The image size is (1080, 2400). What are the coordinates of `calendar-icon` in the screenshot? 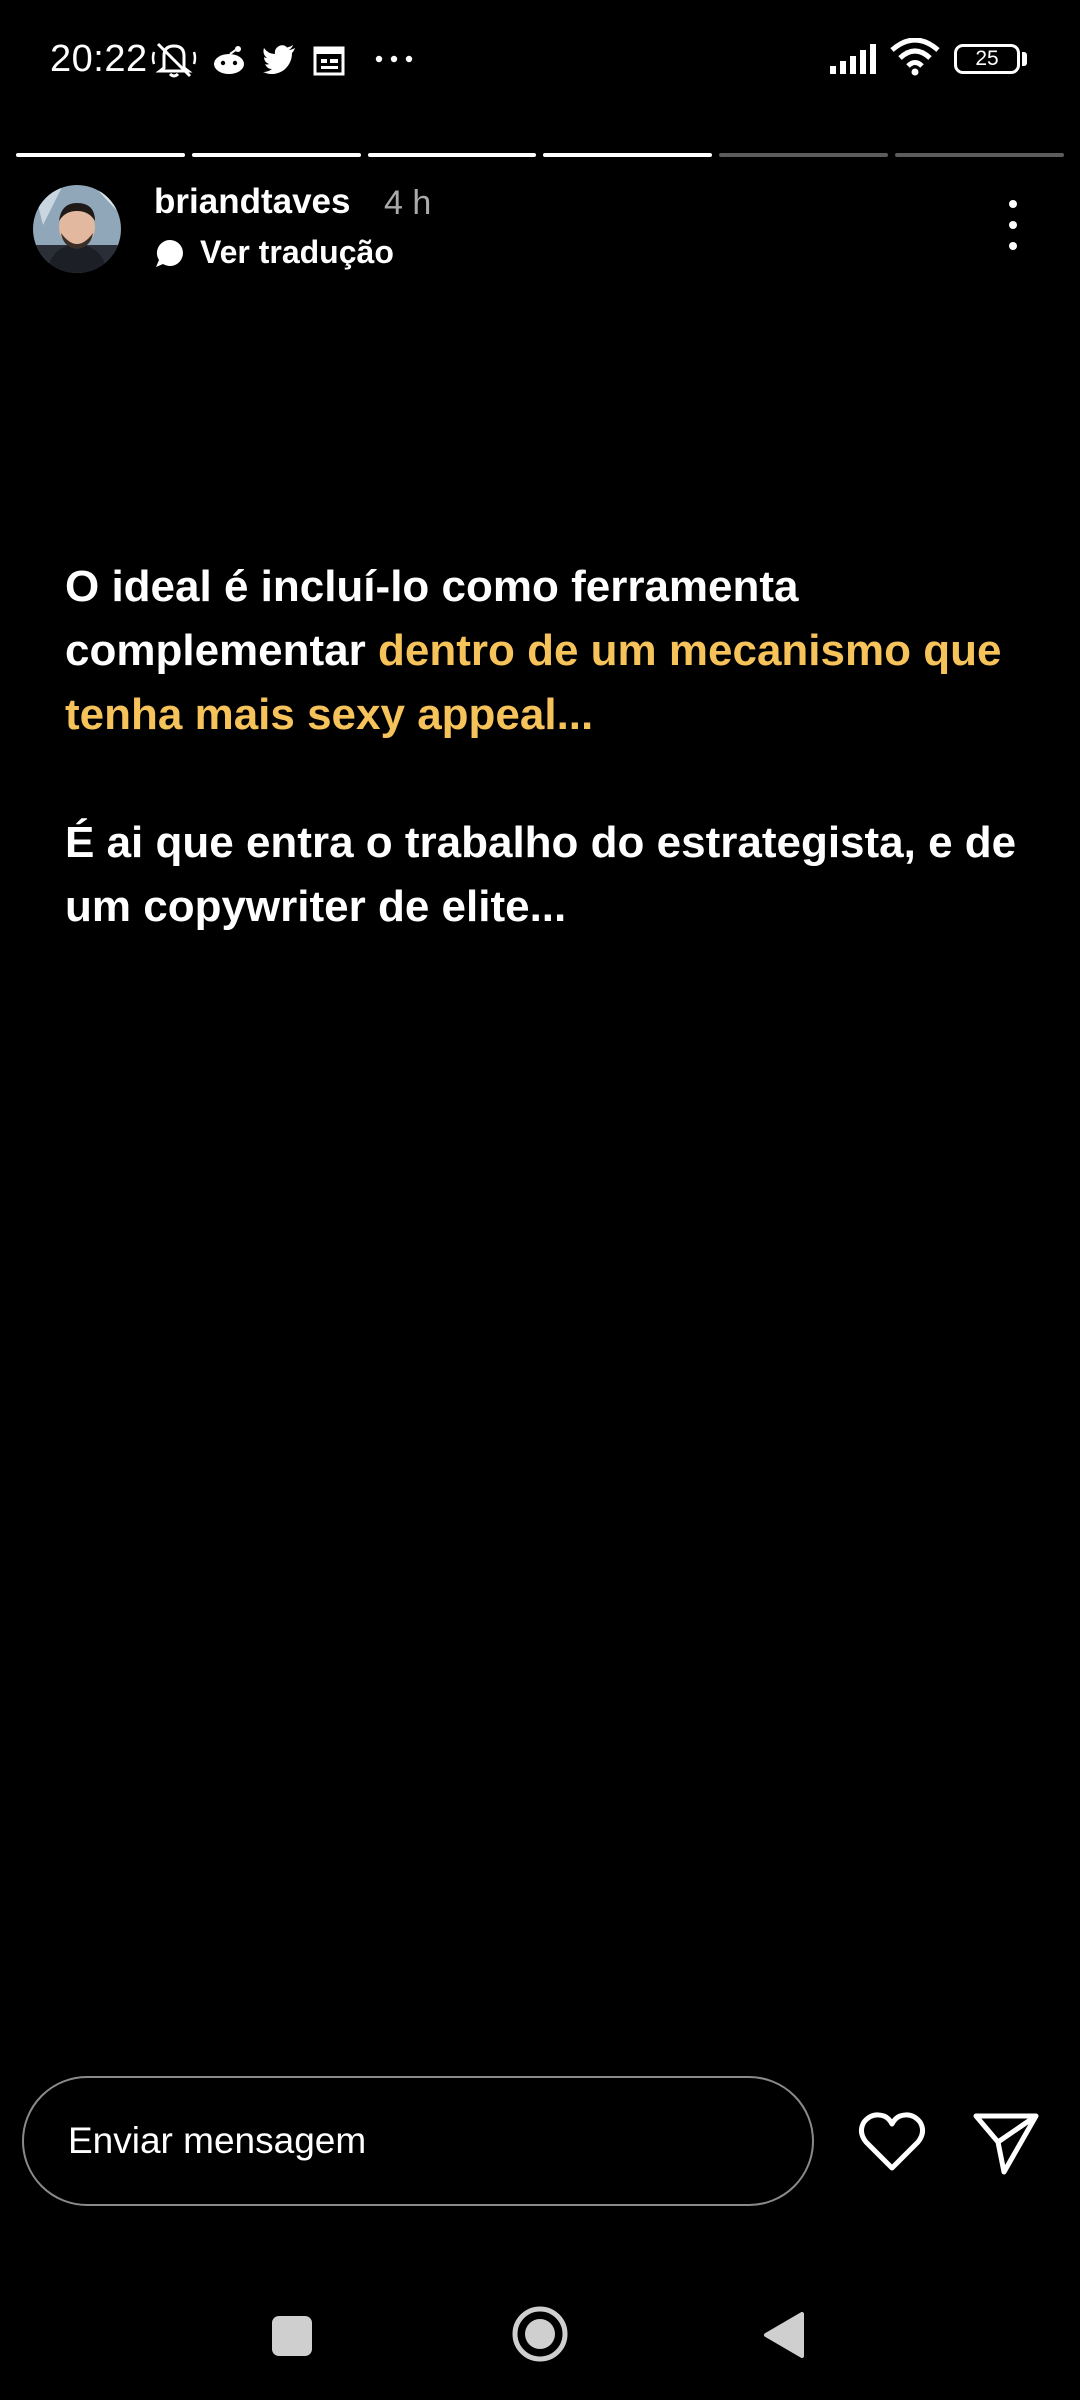 It's located at (329, 61).